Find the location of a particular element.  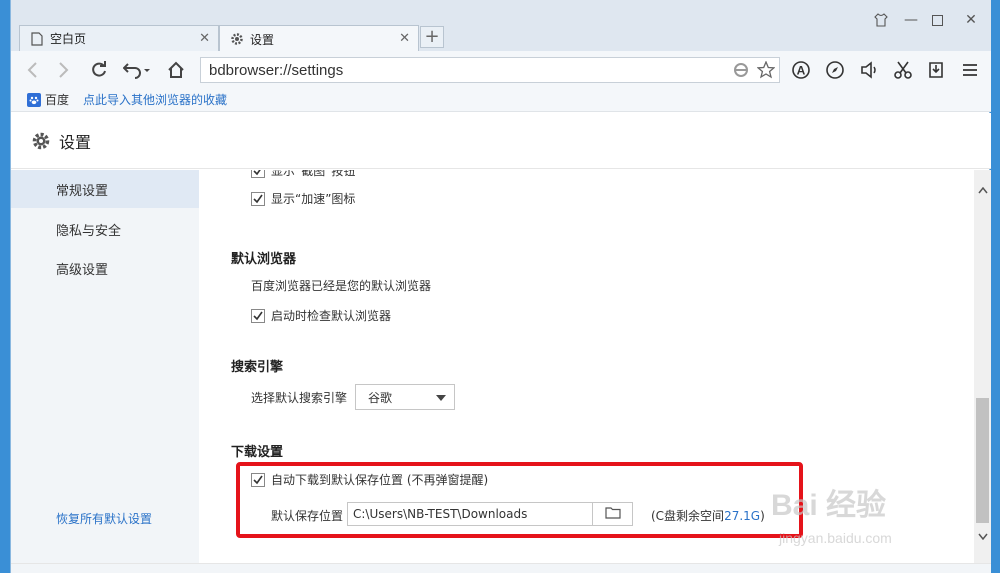

scroll-down-icon is located at coordinates (982, 536).